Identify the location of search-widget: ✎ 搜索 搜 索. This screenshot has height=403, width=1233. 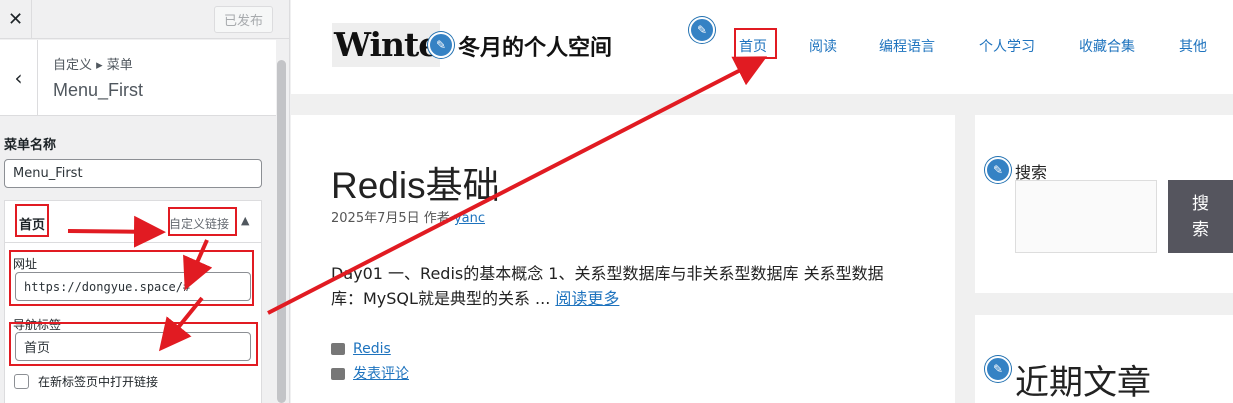
(1104, 204).